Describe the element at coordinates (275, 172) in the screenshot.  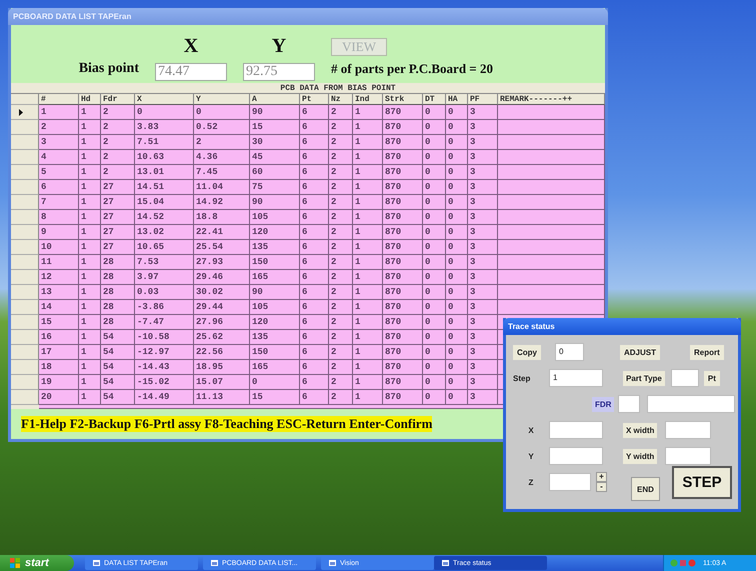
I see `table-cell: 60` at that location.